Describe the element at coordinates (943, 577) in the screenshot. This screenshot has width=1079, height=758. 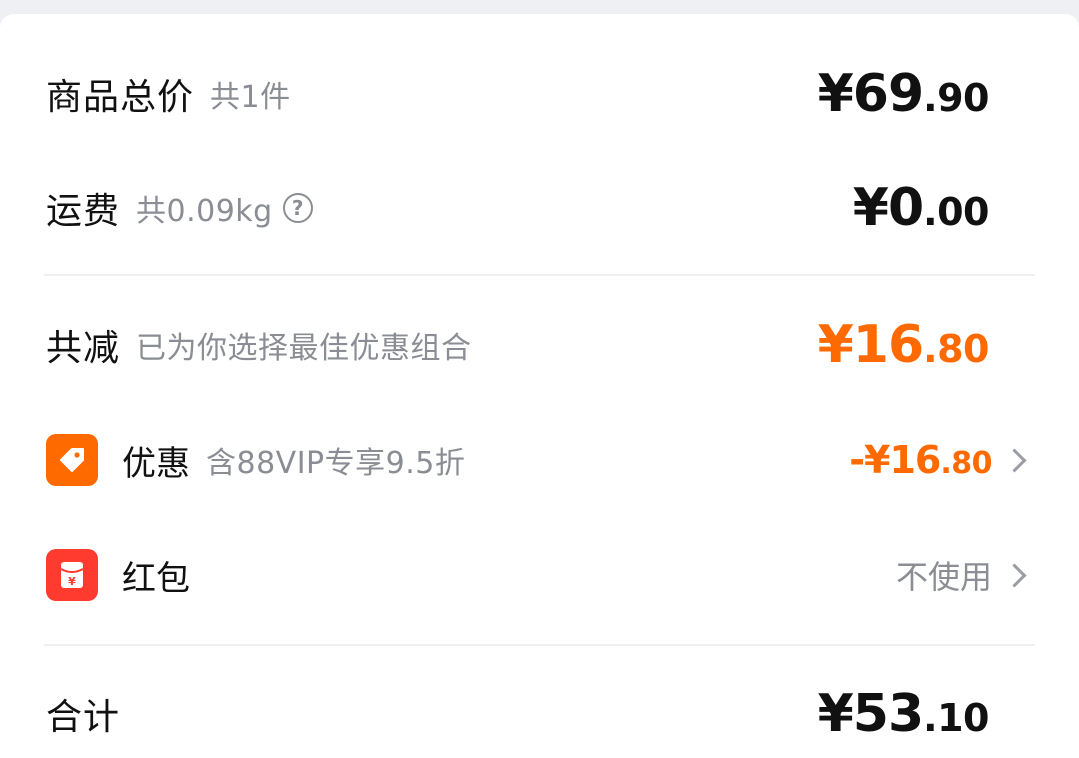
I see `red-packet-value: 不使用` at that location.